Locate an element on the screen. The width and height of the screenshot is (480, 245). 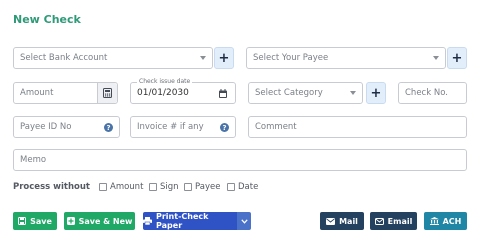
invoice-number-input: Invoice # if any ? is located at coordinates (183, 127).